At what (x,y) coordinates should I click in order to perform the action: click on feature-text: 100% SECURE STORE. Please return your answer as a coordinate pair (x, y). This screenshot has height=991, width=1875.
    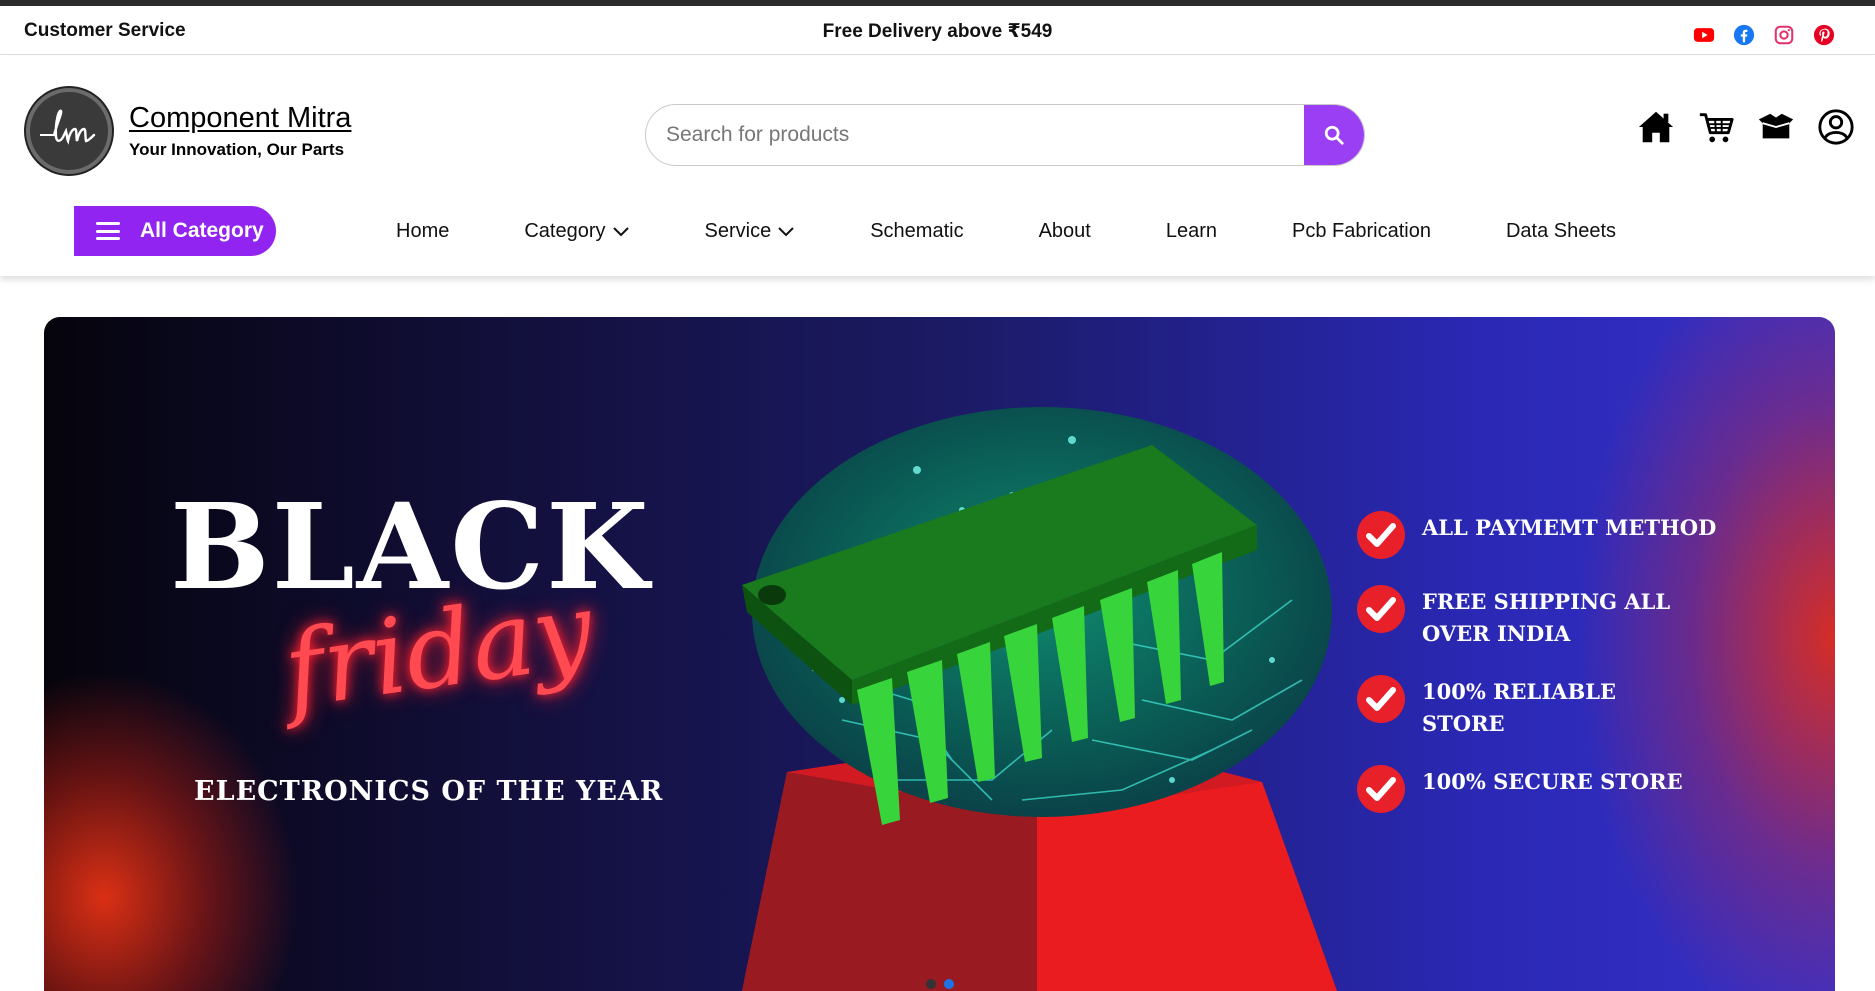
    Looking at the image, I should click on (1552, 781).